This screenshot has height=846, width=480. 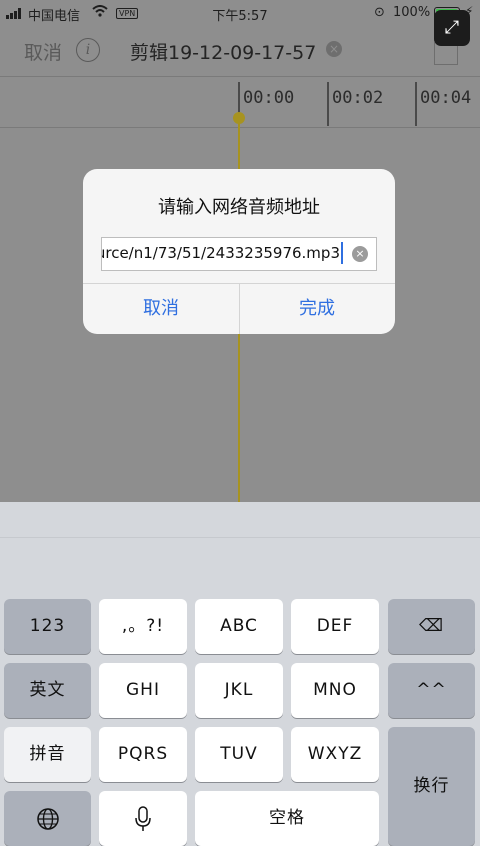 What do you see at coordinates (358, 98) in the screenshot?
I see `tick-label: 00:02` at bounding box center [358, 98].